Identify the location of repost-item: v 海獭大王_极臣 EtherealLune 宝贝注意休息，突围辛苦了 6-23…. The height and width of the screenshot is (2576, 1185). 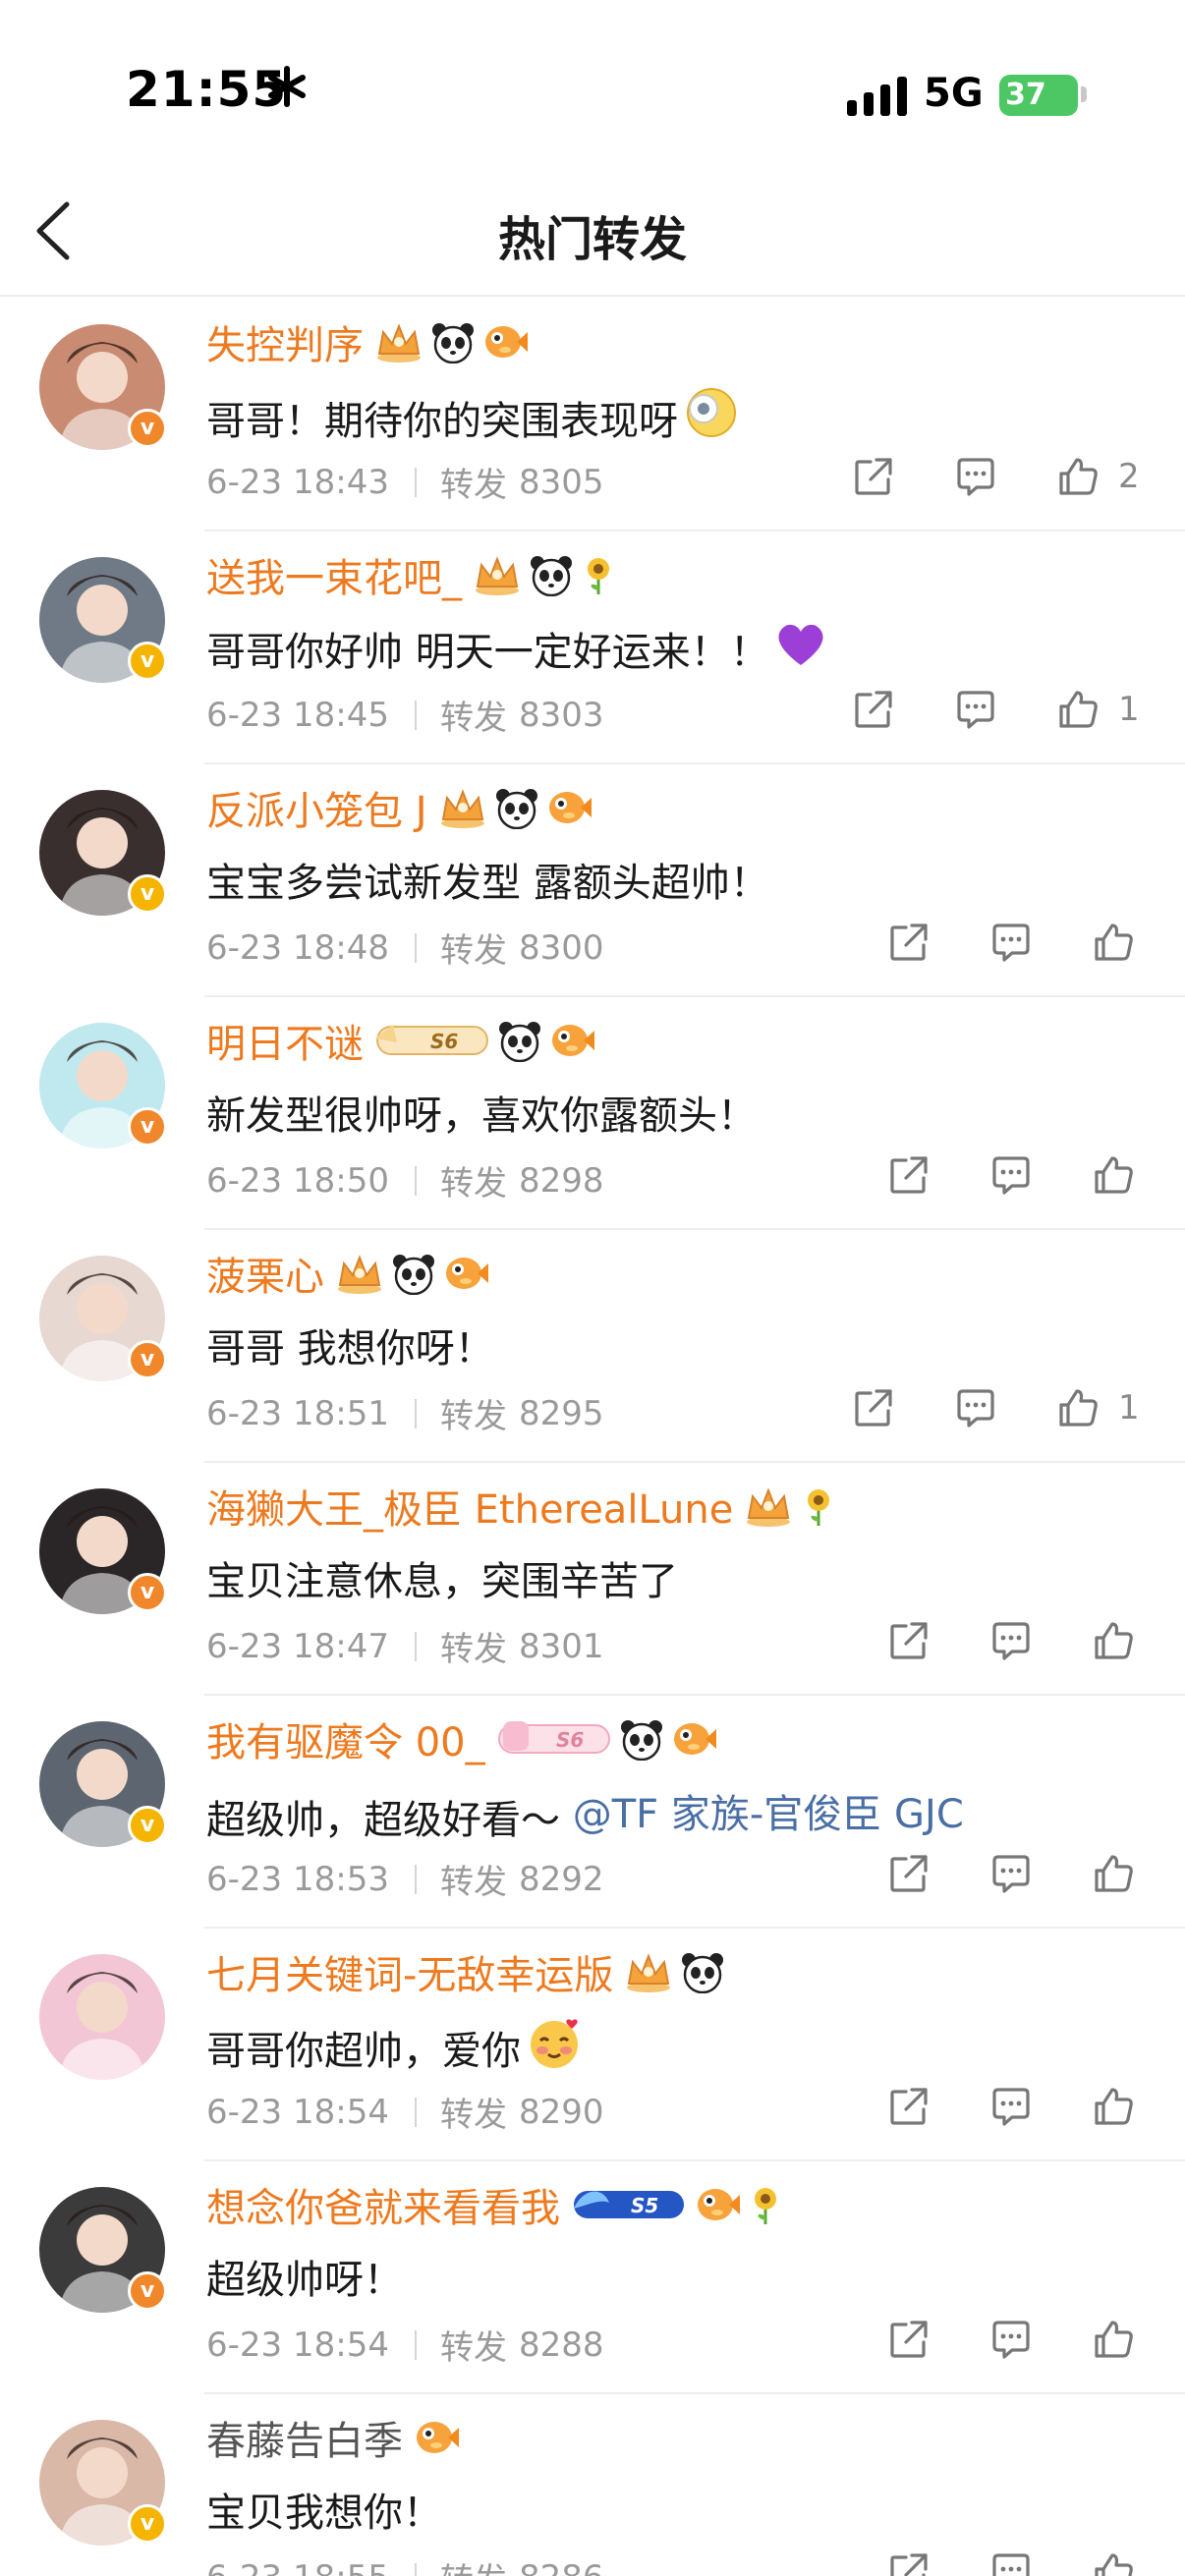
(592, 1579).